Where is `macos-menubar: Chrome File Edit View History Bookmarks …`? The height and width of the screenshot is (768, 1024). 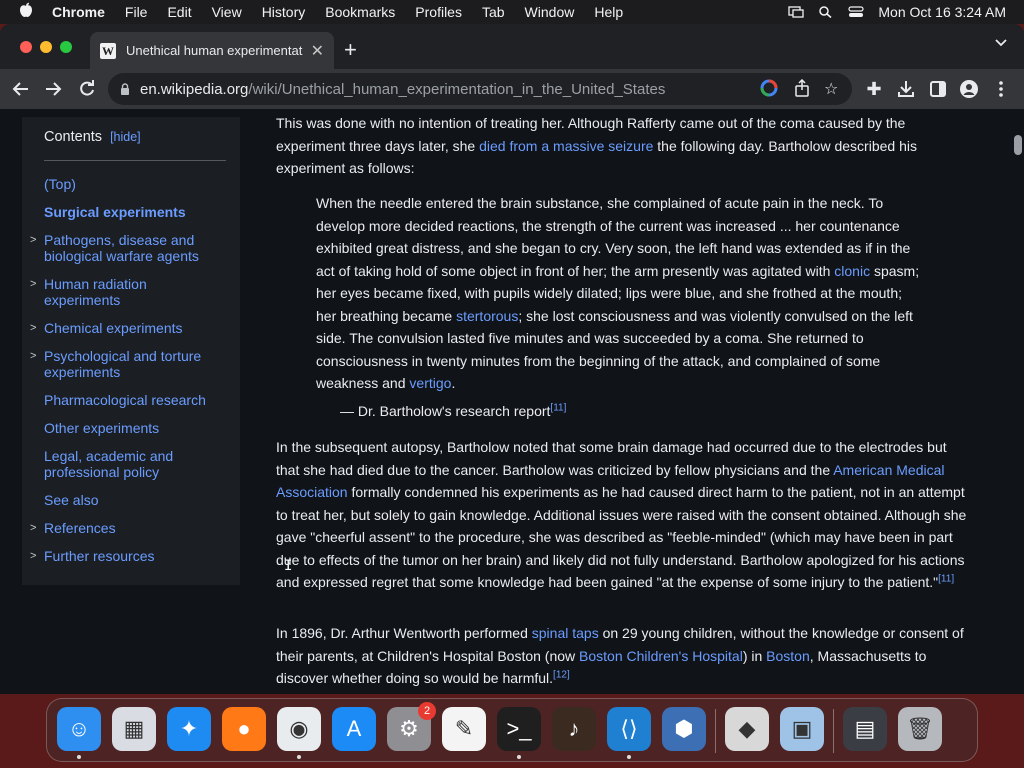
macos-menubar: Chrome File Edit View History Bookmarks … is located at coordinates (512, 12).